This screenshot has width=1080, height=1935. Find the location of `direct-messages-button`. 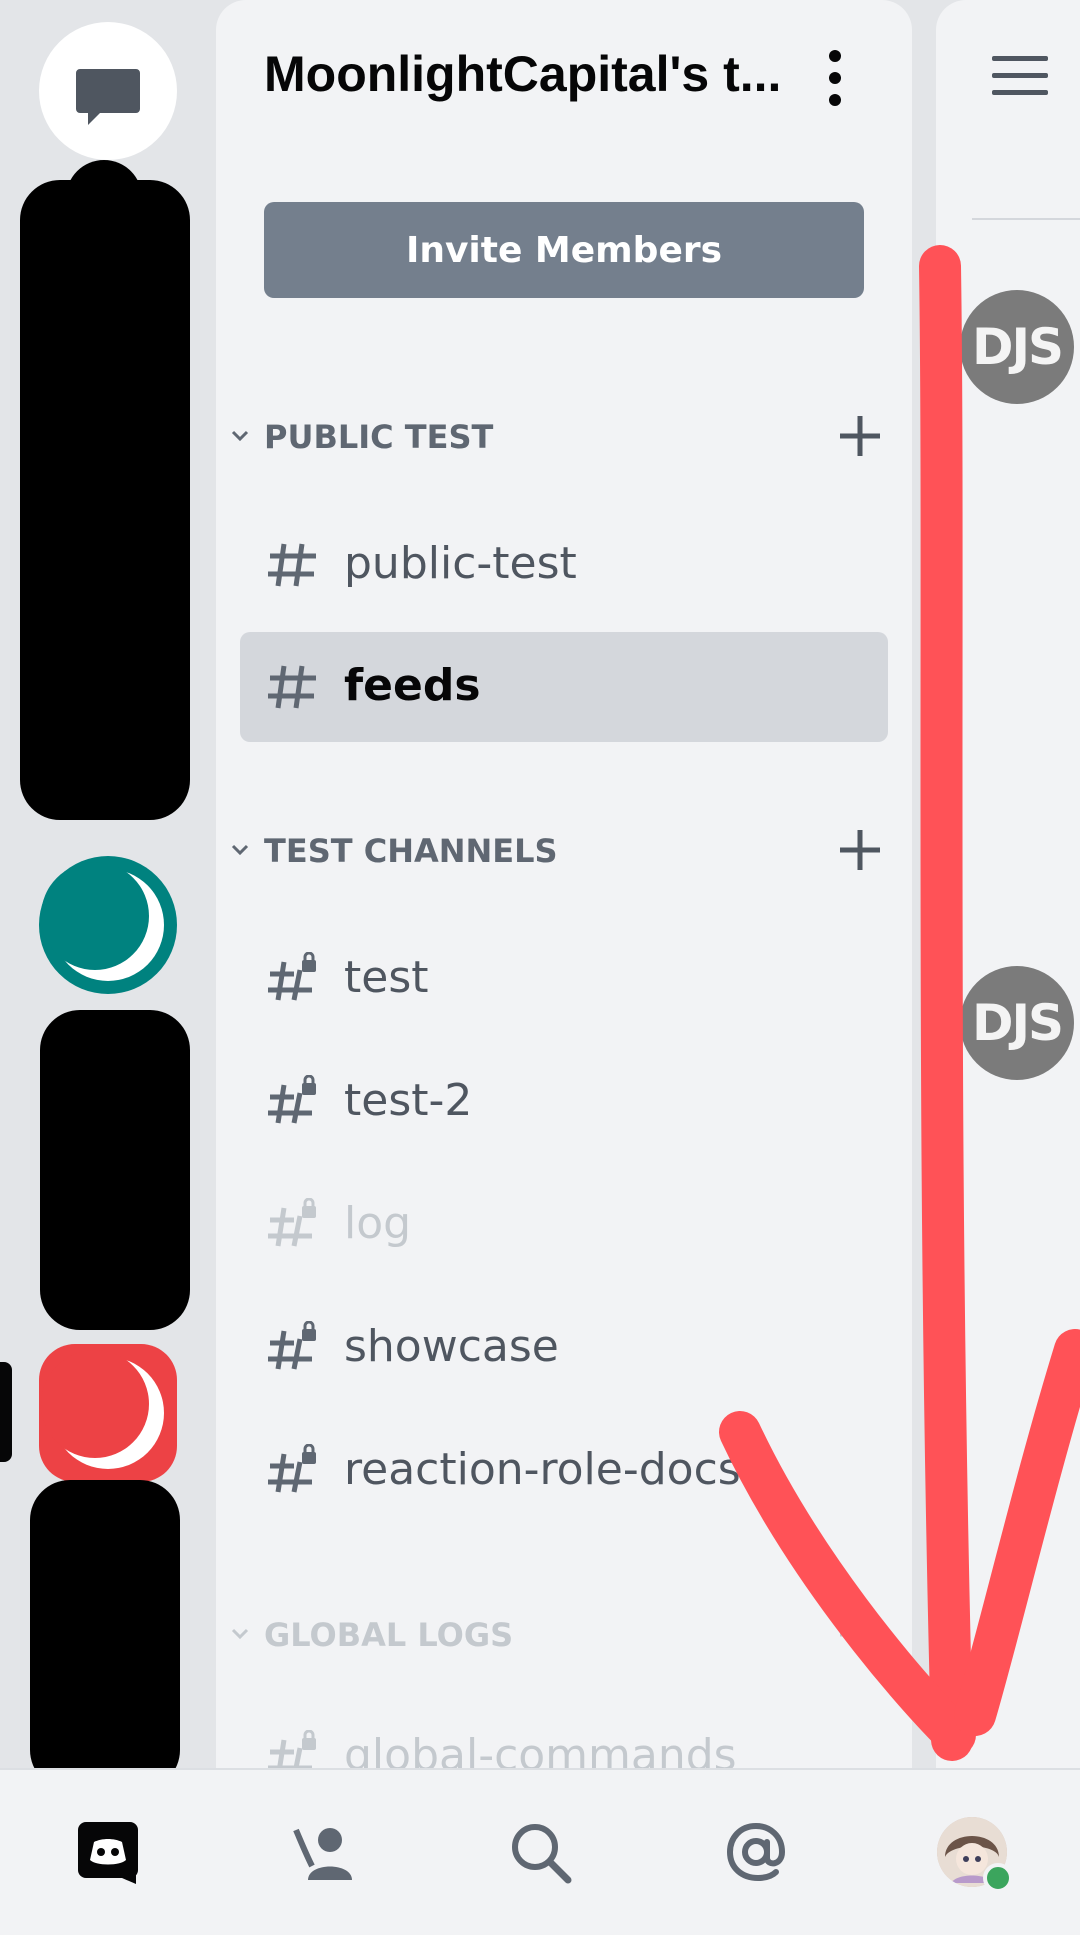

direct-messages-button is located at coordinates (108, 91).